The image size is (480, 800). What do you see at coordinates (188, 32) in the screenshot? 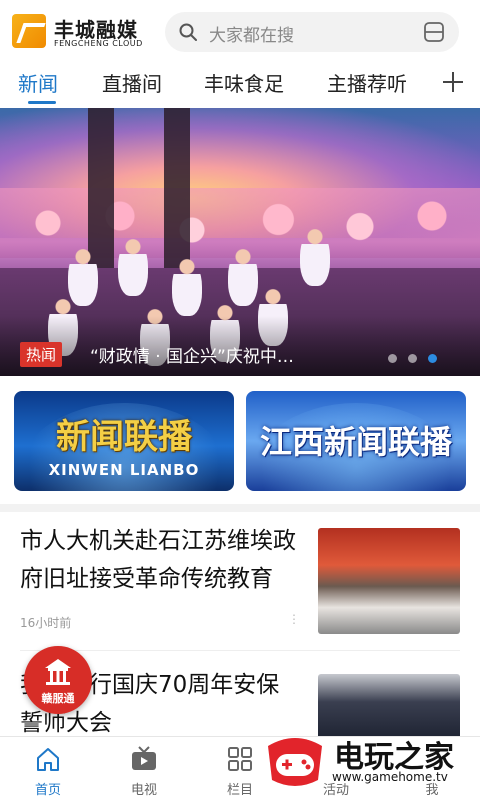
I see `search-icon` at bounding box center [188, 32].